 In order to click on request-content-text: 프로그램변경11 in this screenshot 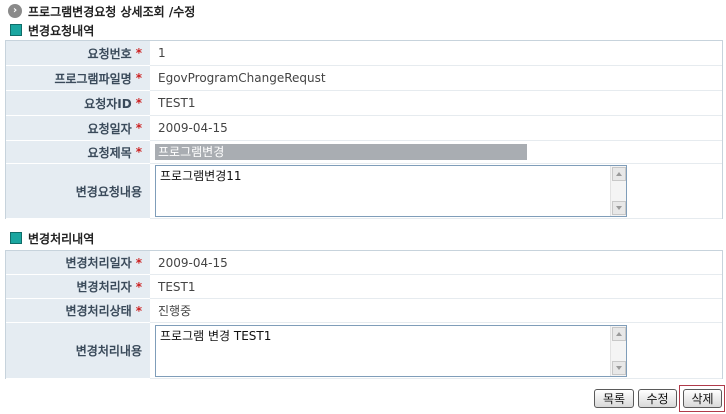, I will do `click(201, 176)`.